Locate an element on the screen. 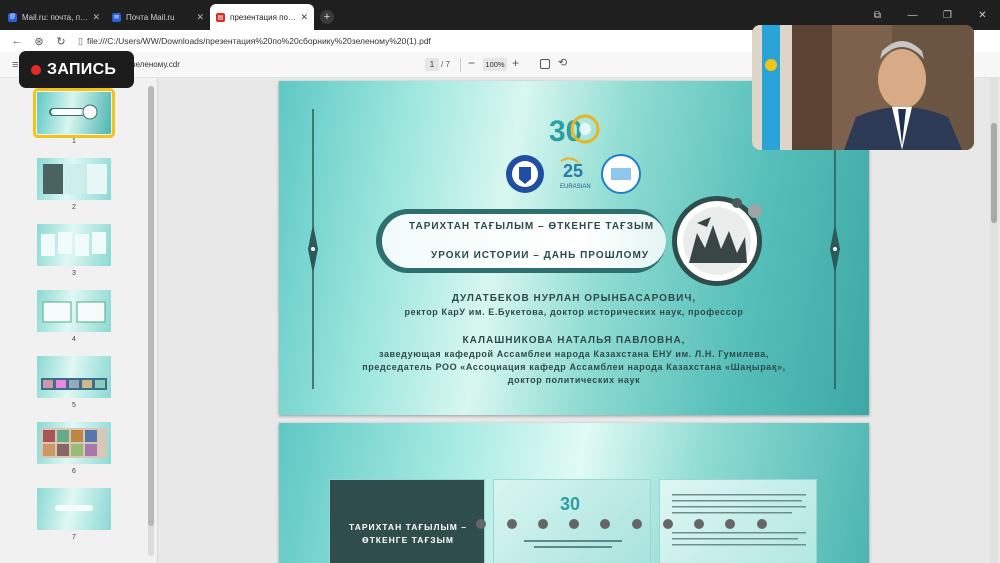 The width and height of the screenshot is (1000, 563). pdf-icon: ▤ is located at coordinates (220, 17).